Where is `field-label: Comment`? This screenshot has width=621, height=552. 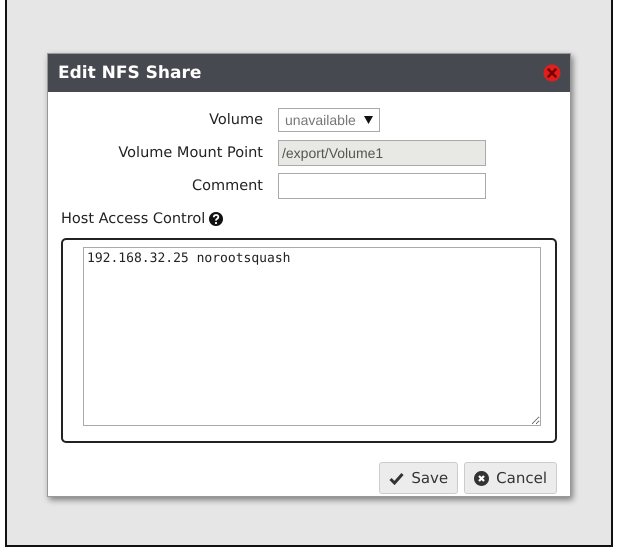
field-label: Comment is located at coordinates (227, 186).